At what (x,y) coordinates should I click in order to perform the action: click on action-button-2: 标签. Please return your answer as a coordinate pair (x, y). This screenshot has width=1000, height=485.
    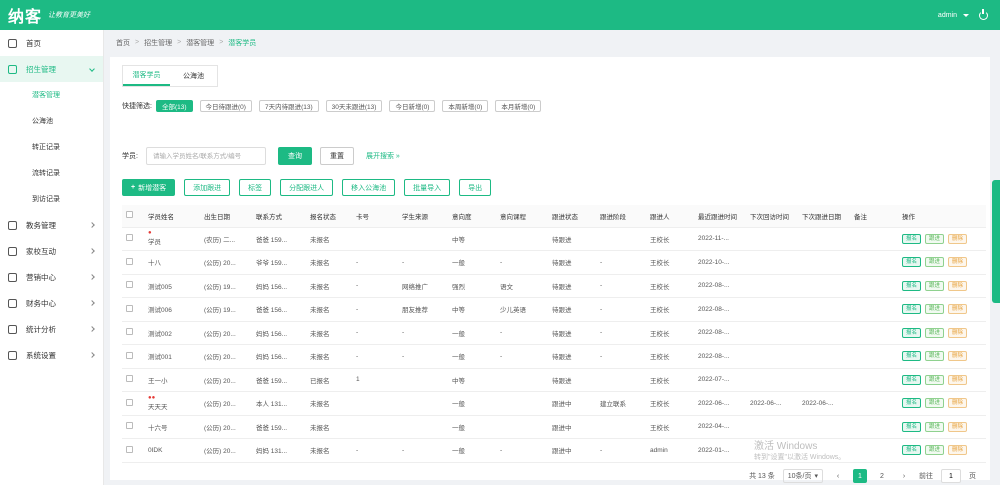
    Looking at the image, I should click on (255, 187).